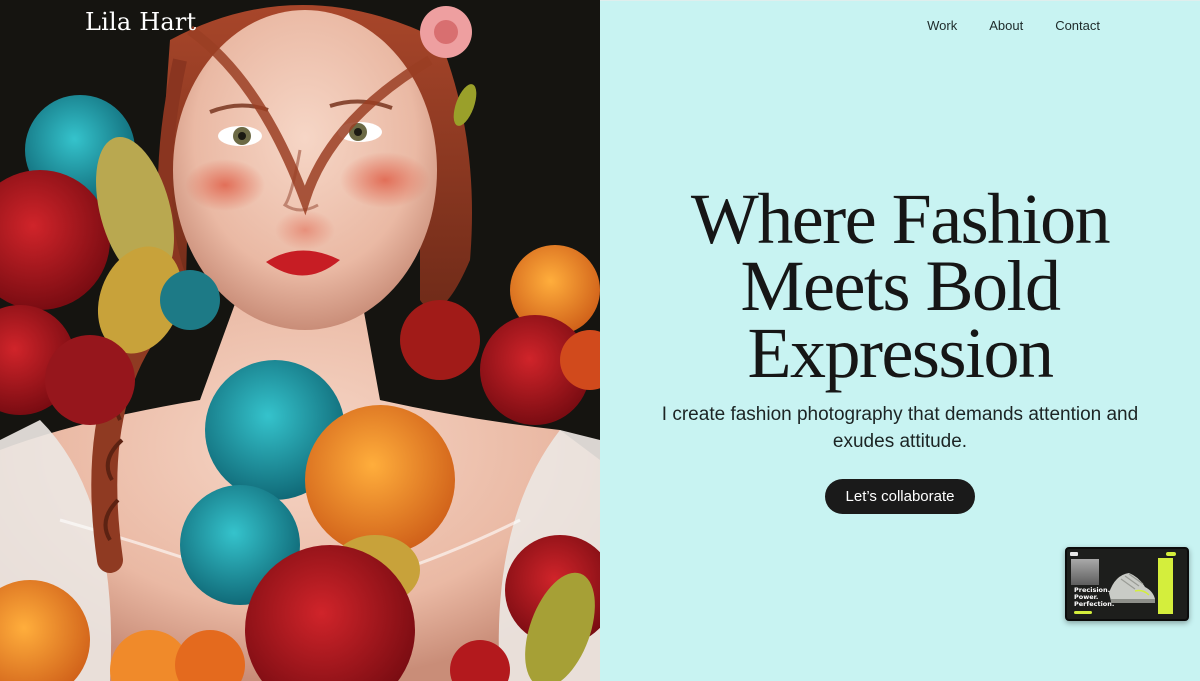 The width and height of the screenshot is (1200, 681). I want to click on brand-logo: Lila Hart, so click(140, 22).